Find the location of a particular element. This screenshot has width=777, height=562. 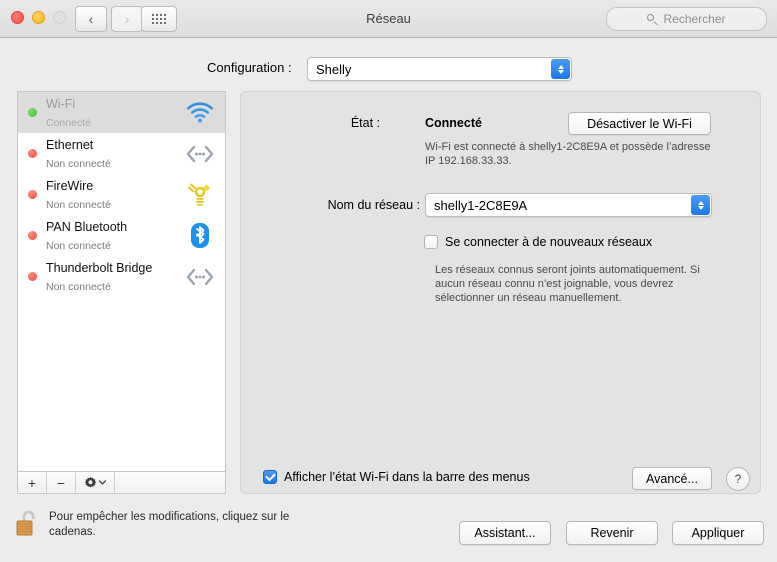

show-wifi-menubar-checkbox is located at coordinates (270, 477).